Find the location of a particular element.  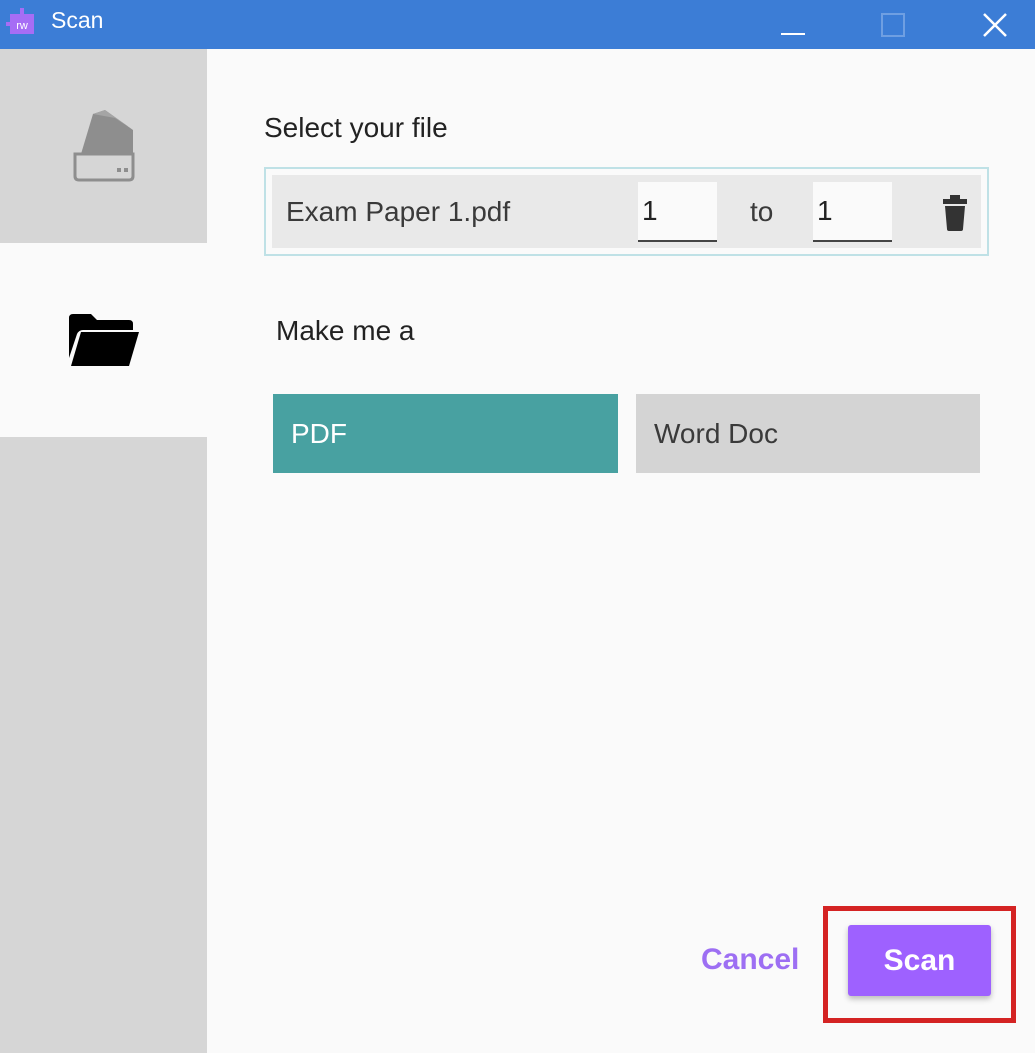

sidebar-item-scanner is located at coordinates (103, 146).